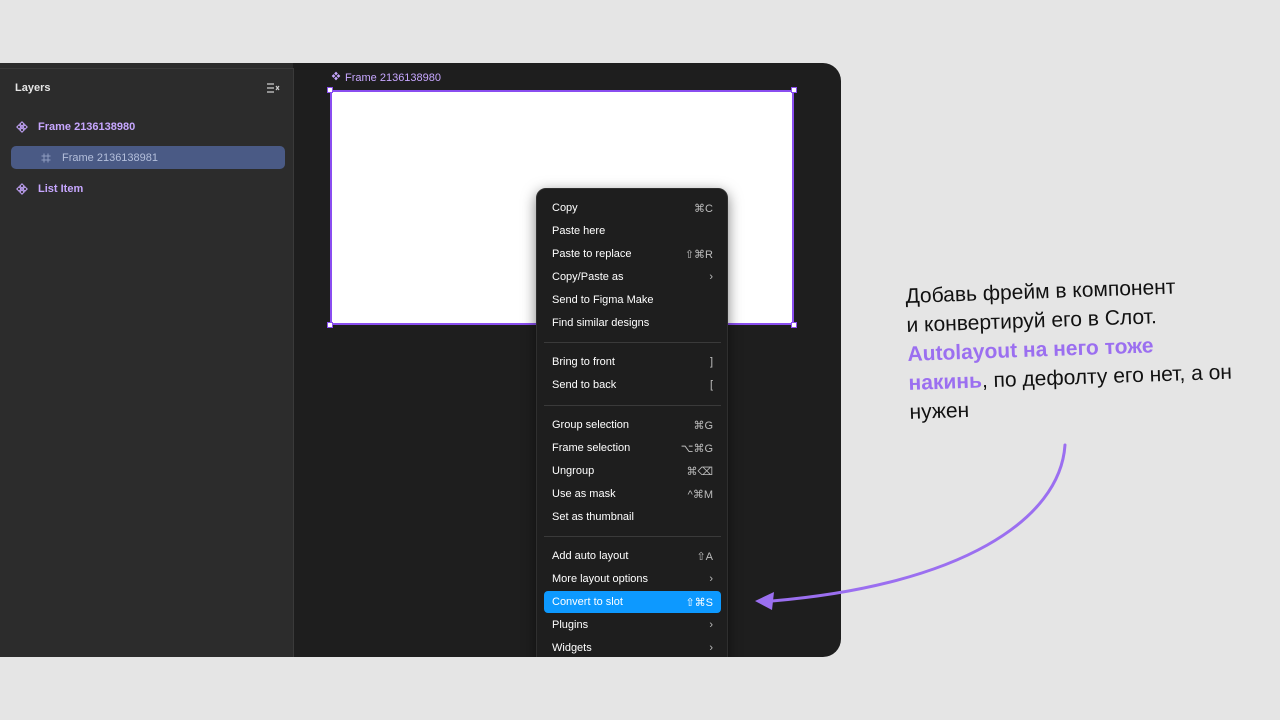  What do you see at coordinates (590, 556) in the screenshot?
I see `menu-item-label: Add auto layout` at bounding box center [590, 556].